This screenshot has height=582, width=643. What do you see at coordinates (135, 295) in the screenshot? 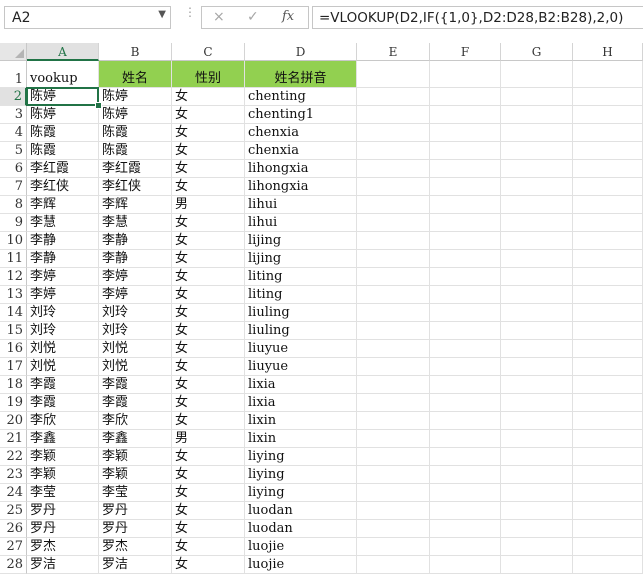
I see `cell-b: 李婷` at bounding box center [135, 295].